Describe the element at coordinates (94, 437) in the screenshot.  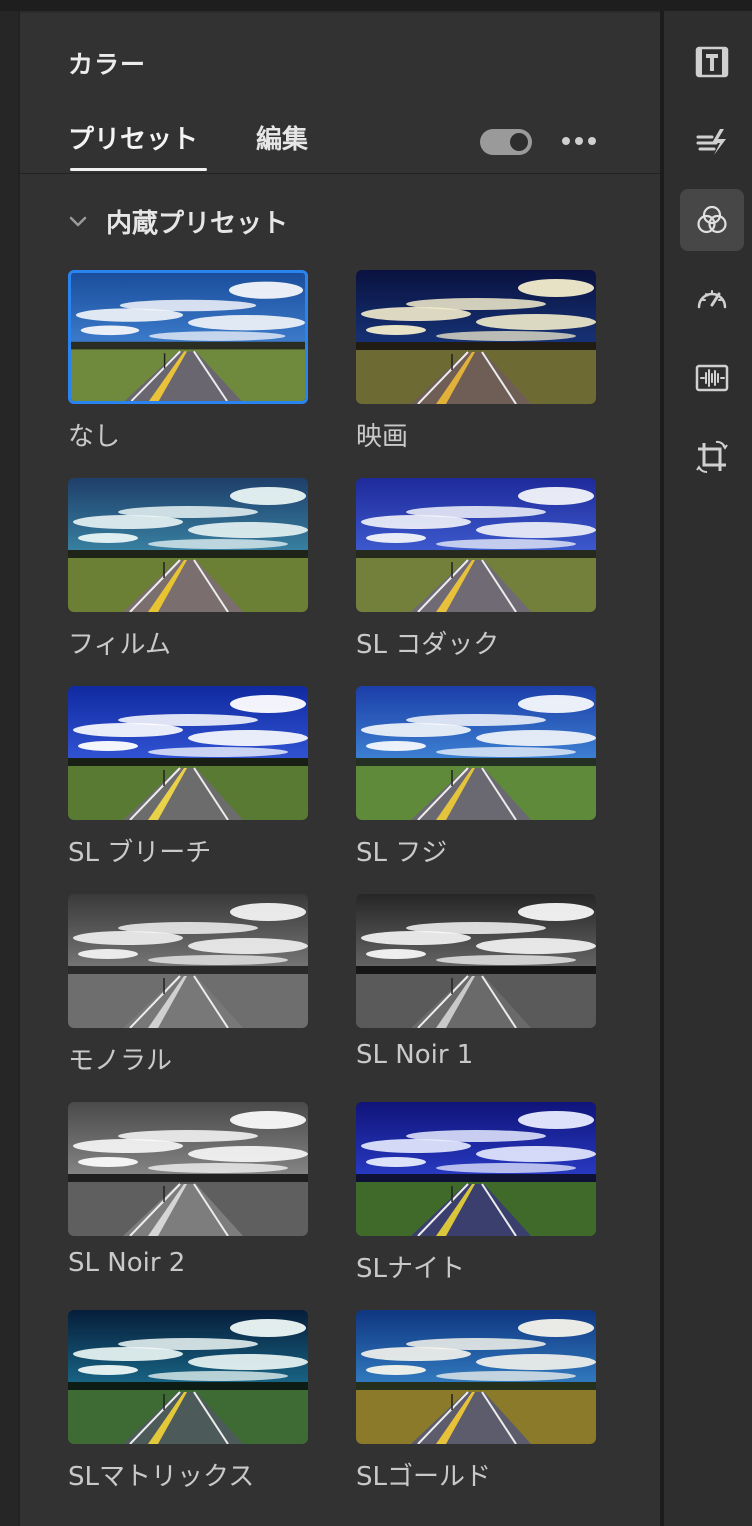
I see `preset-label: なし` at that location.